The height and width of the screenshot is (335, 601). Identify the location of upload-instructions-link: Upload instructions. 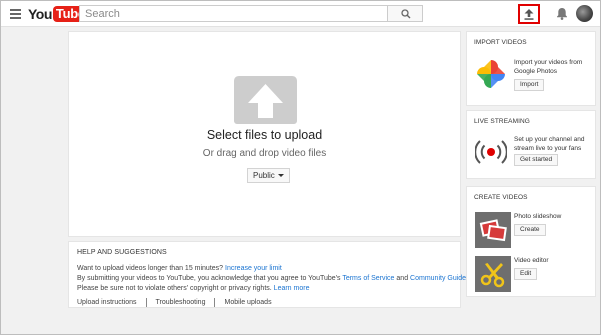
(107, 302).